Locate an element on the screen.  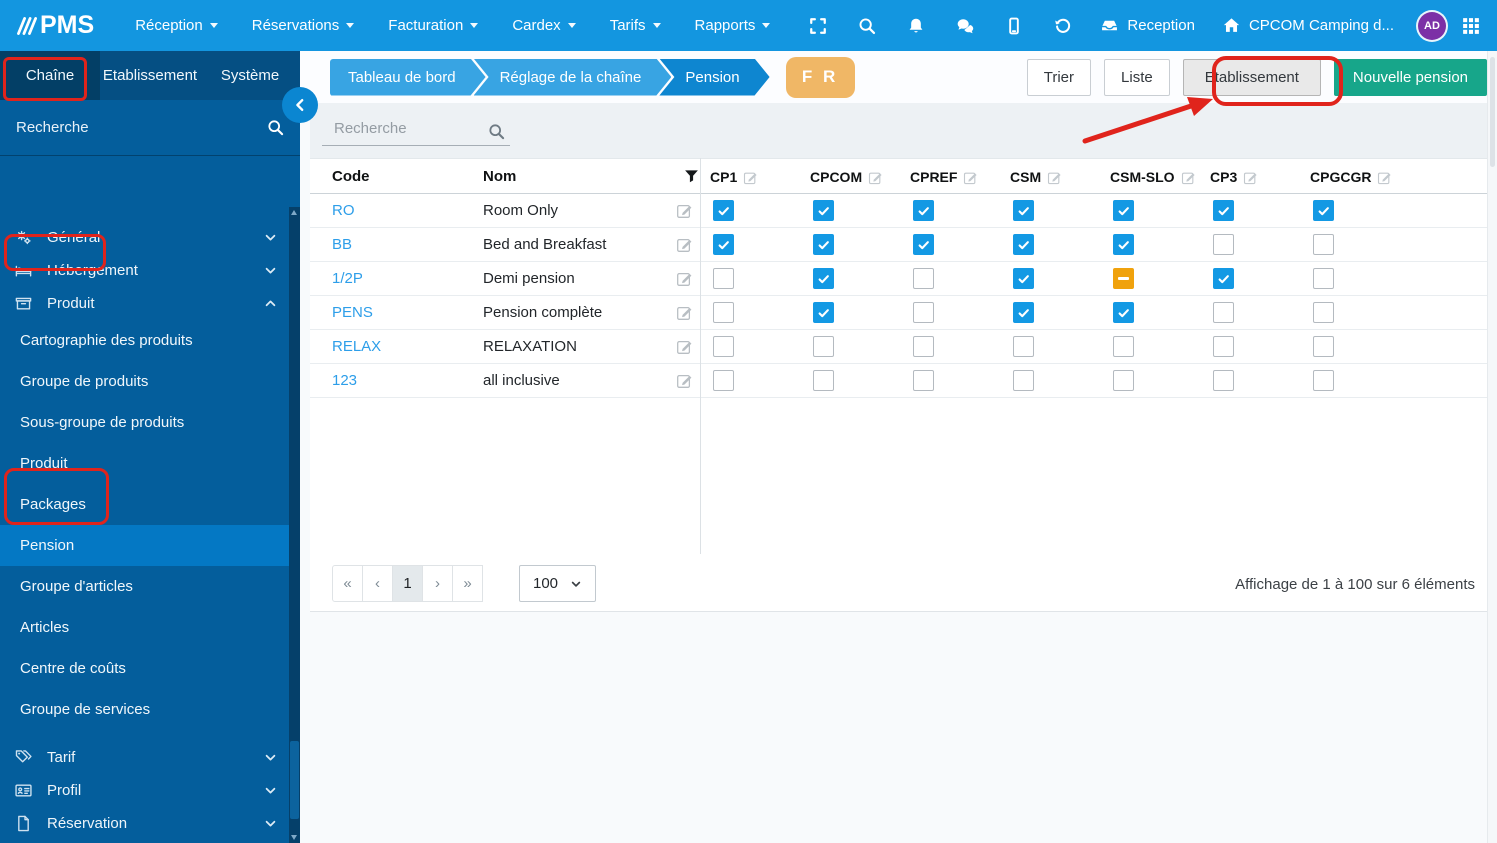
sidebar-item-pension: Pension is located at coordinates (144, 545).